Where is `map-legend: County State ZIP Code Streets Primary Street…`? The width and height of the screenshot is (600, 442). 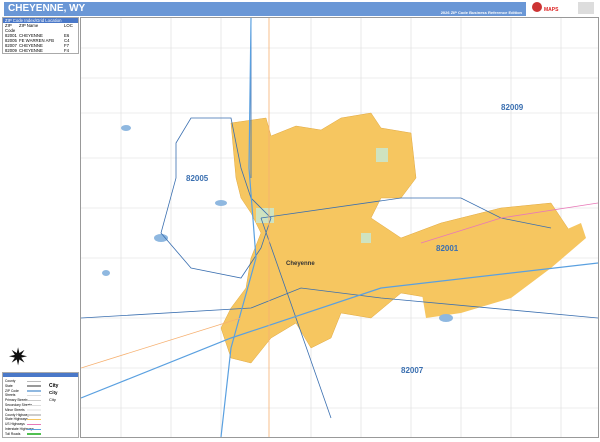
map-legend: County State ZIP Code Streets Primary Street… is located at coordinates (40, 405).